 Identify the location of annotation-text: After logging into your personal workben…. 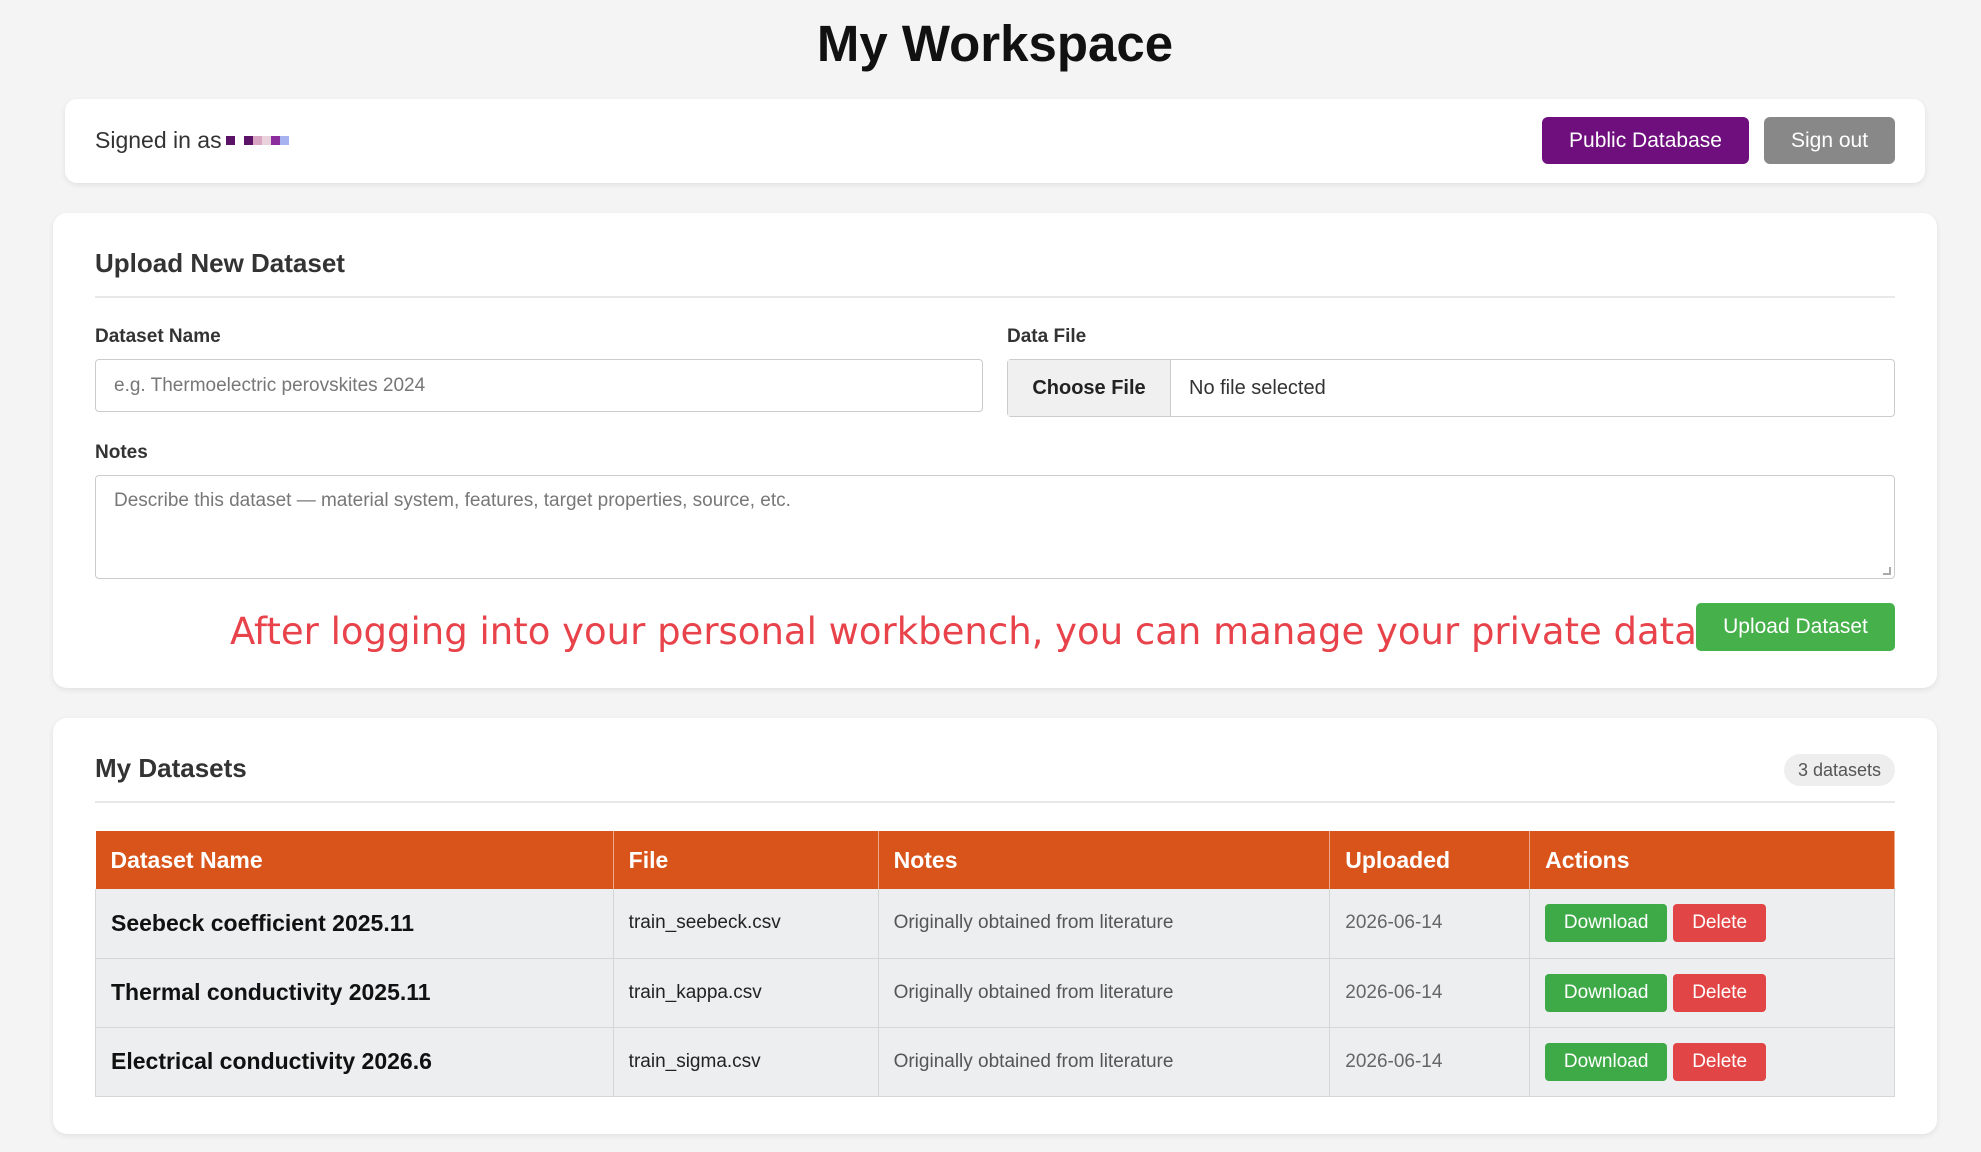
(1007, 631).